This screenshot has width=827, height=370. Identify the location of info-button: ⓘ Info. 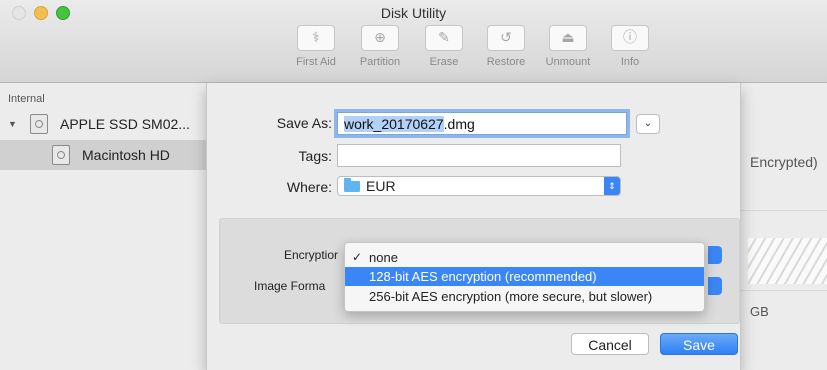
(630, 46).